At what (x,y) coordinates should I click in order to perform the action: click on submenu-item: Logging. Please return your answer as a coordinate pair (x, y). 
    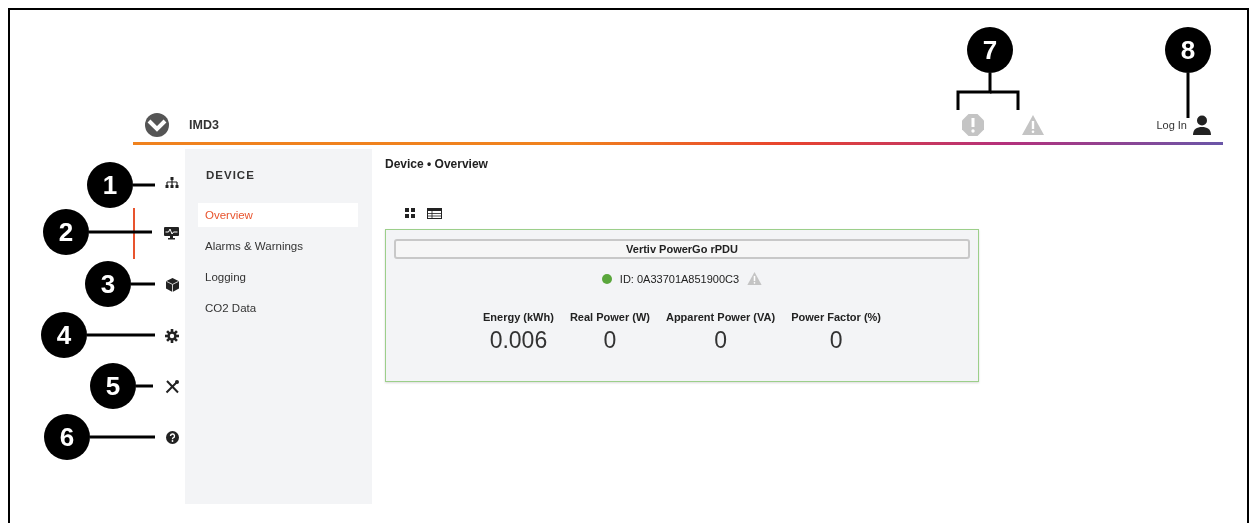
    Looking at the image, I should click on (278, 277).